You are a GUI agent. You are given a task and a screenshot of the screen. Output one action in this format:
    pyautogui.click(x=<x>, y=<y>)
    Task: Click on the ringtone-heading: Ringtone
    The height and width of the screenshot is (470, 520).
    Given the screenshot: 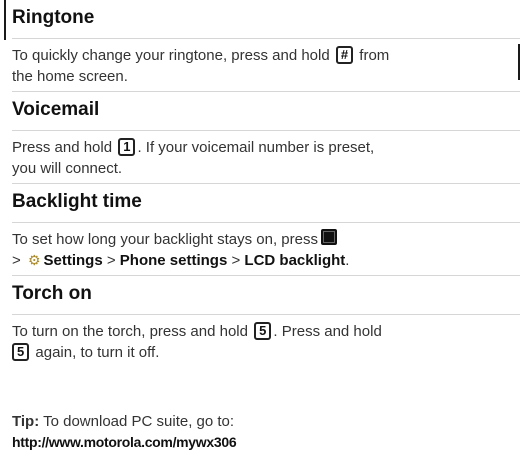 What is the action you would take?
    pyautogui.click(x=53, y=17)
    